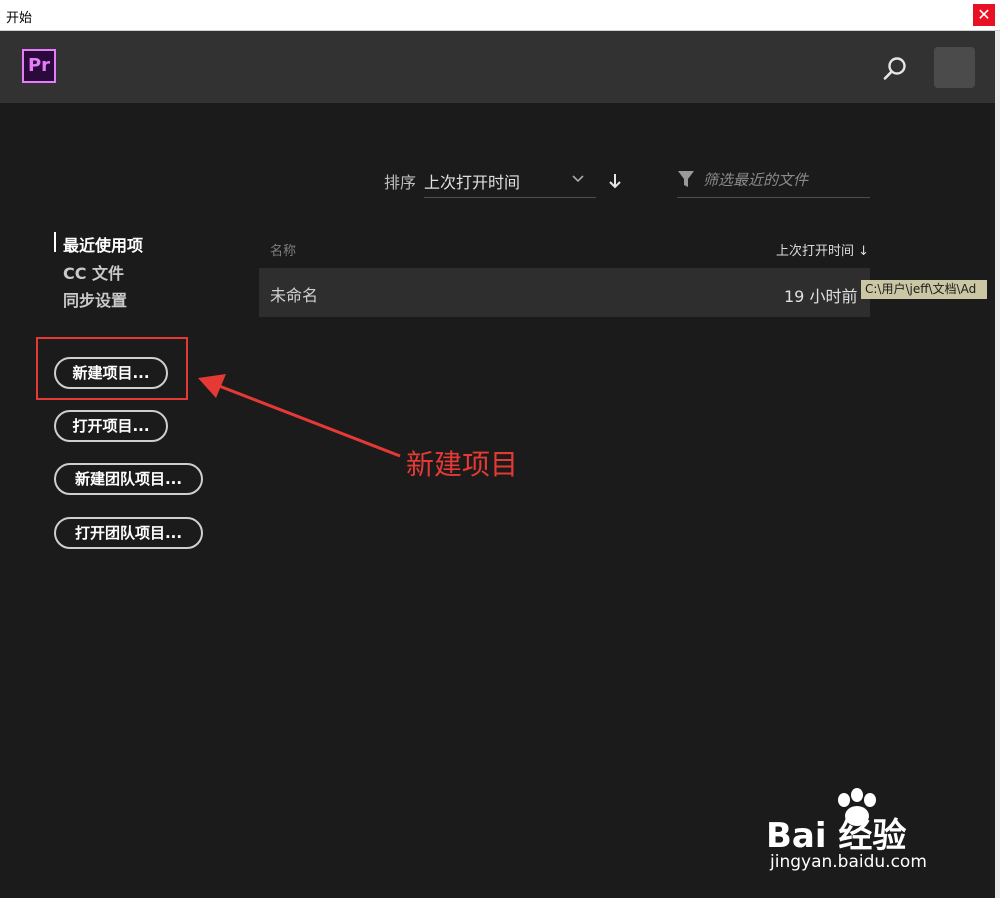 The image size is (1000, 898). I want to click on close-button: ✕, so click(984, 15).